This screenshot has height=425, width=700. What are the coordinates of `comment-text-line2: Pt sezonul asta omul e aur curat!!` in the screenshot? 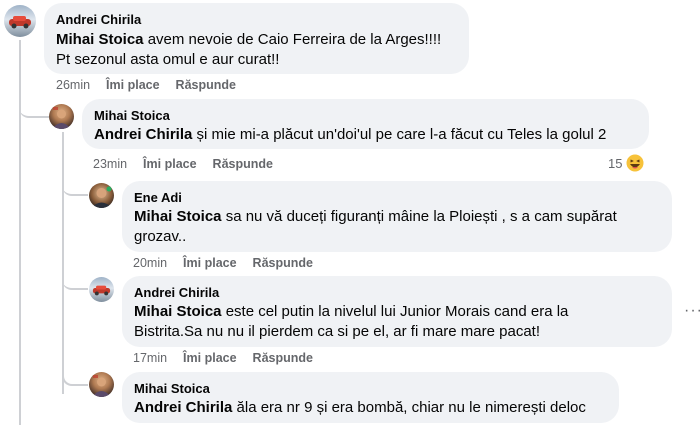 It's located at (168, 59).